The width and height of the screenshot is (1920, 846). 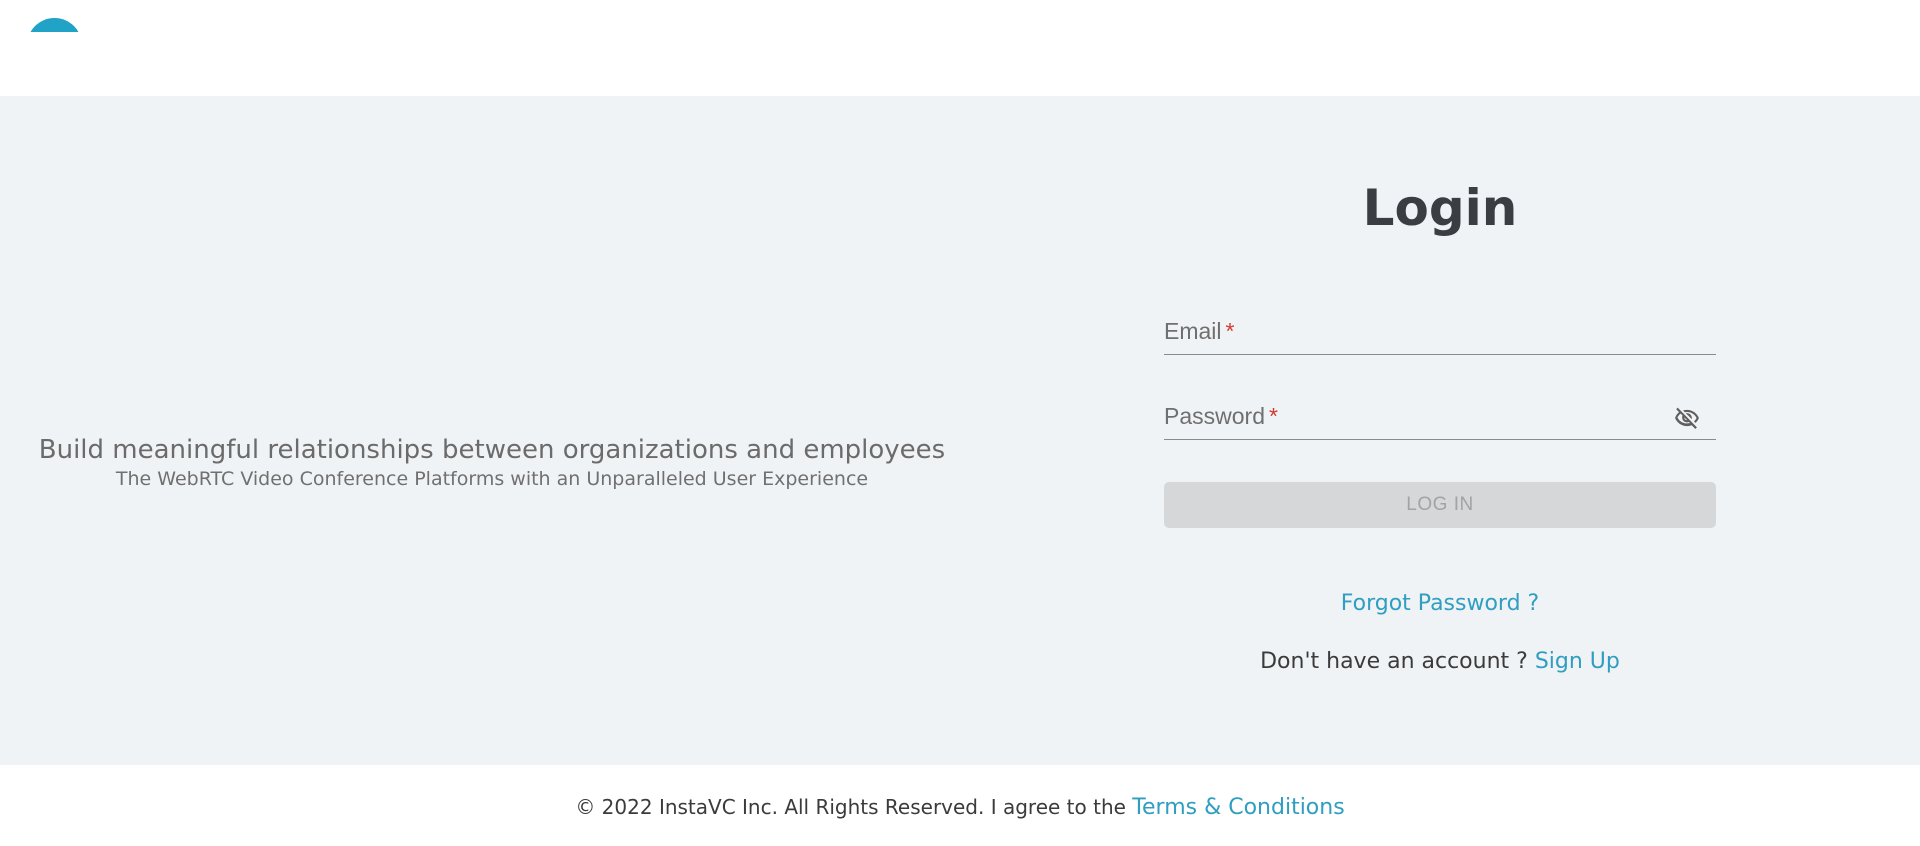 I want to click on instavc-logo-icon, so click(x=54, y=25).